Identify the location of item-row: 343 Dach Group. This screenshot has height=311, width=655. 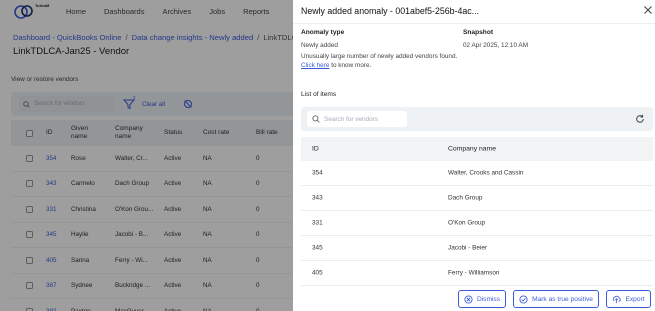
(477, 198).